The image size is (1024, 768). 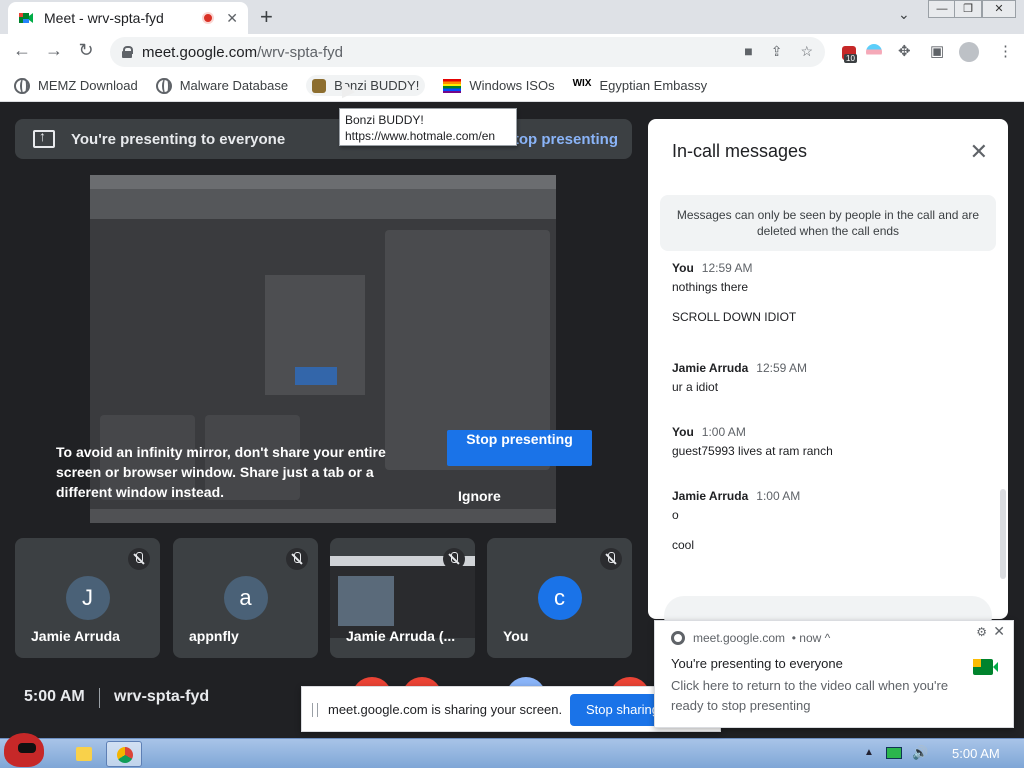 I want to click on message-text: guest75993 lives at ram ranch, so click(x=752, y=451).